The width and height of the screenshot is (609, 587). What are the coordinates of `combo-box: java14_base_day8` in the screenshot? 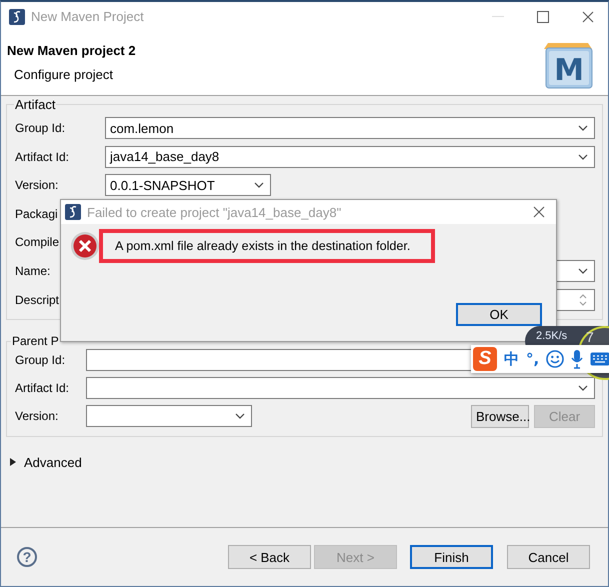 It's located at (350, 157).